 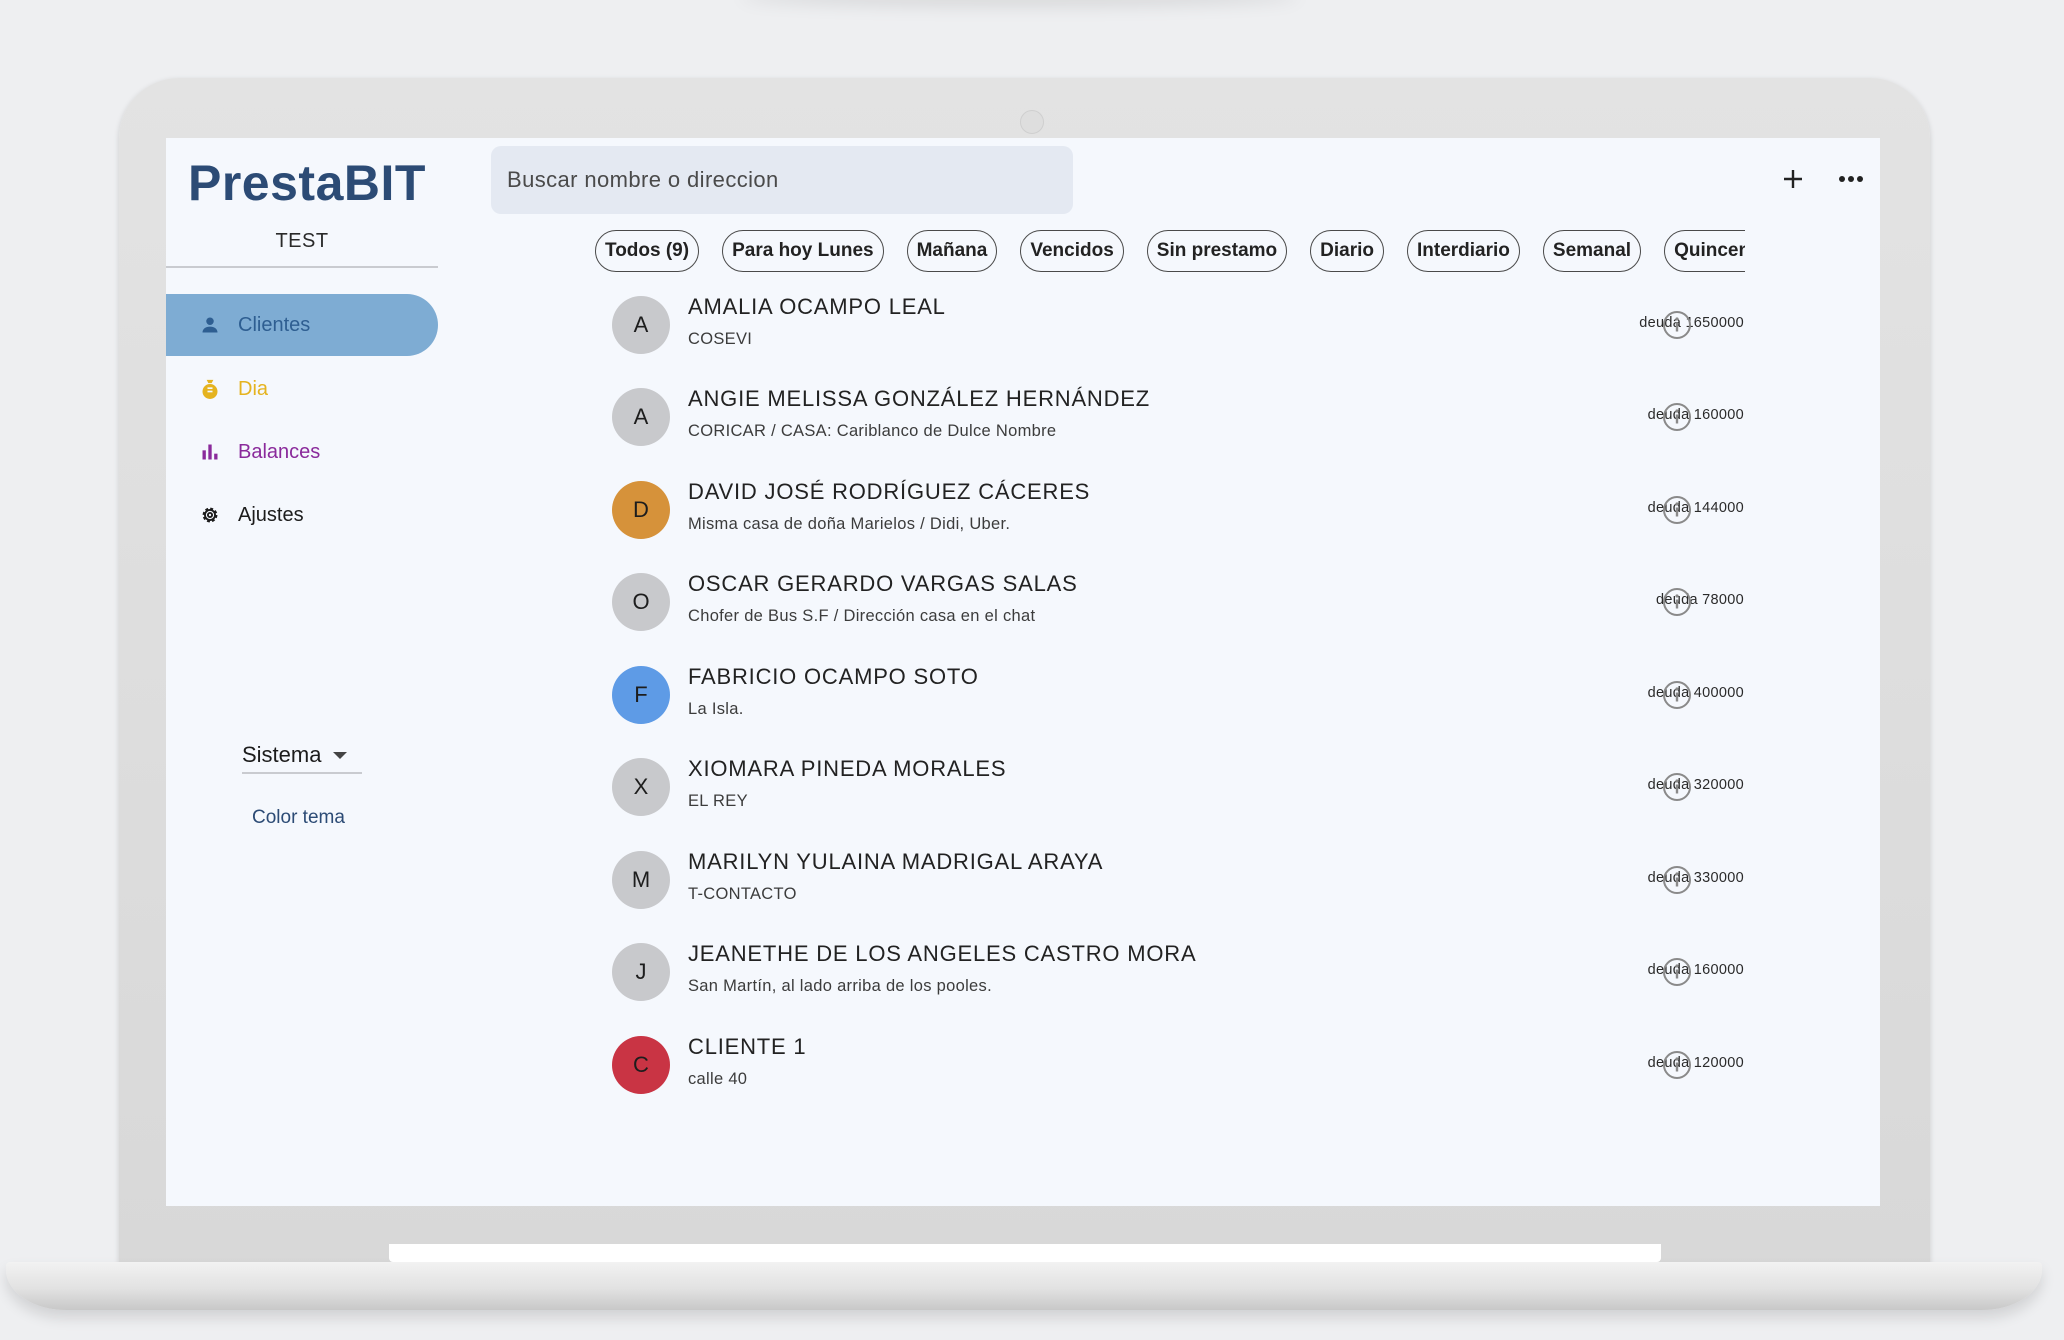 What do you see at coordinates (210, 515) in the screenshot?
I see `gear-icon` at bounding box center [210, 515].